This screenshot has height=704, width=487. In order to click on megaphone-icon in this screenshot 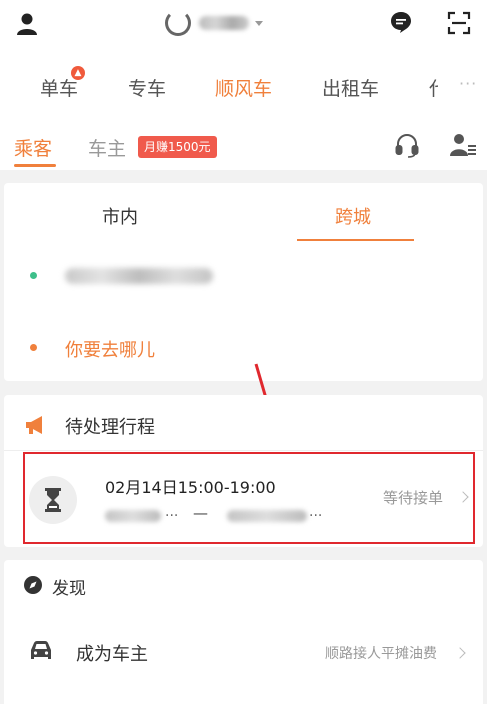, I will do `click(34, 425)`.